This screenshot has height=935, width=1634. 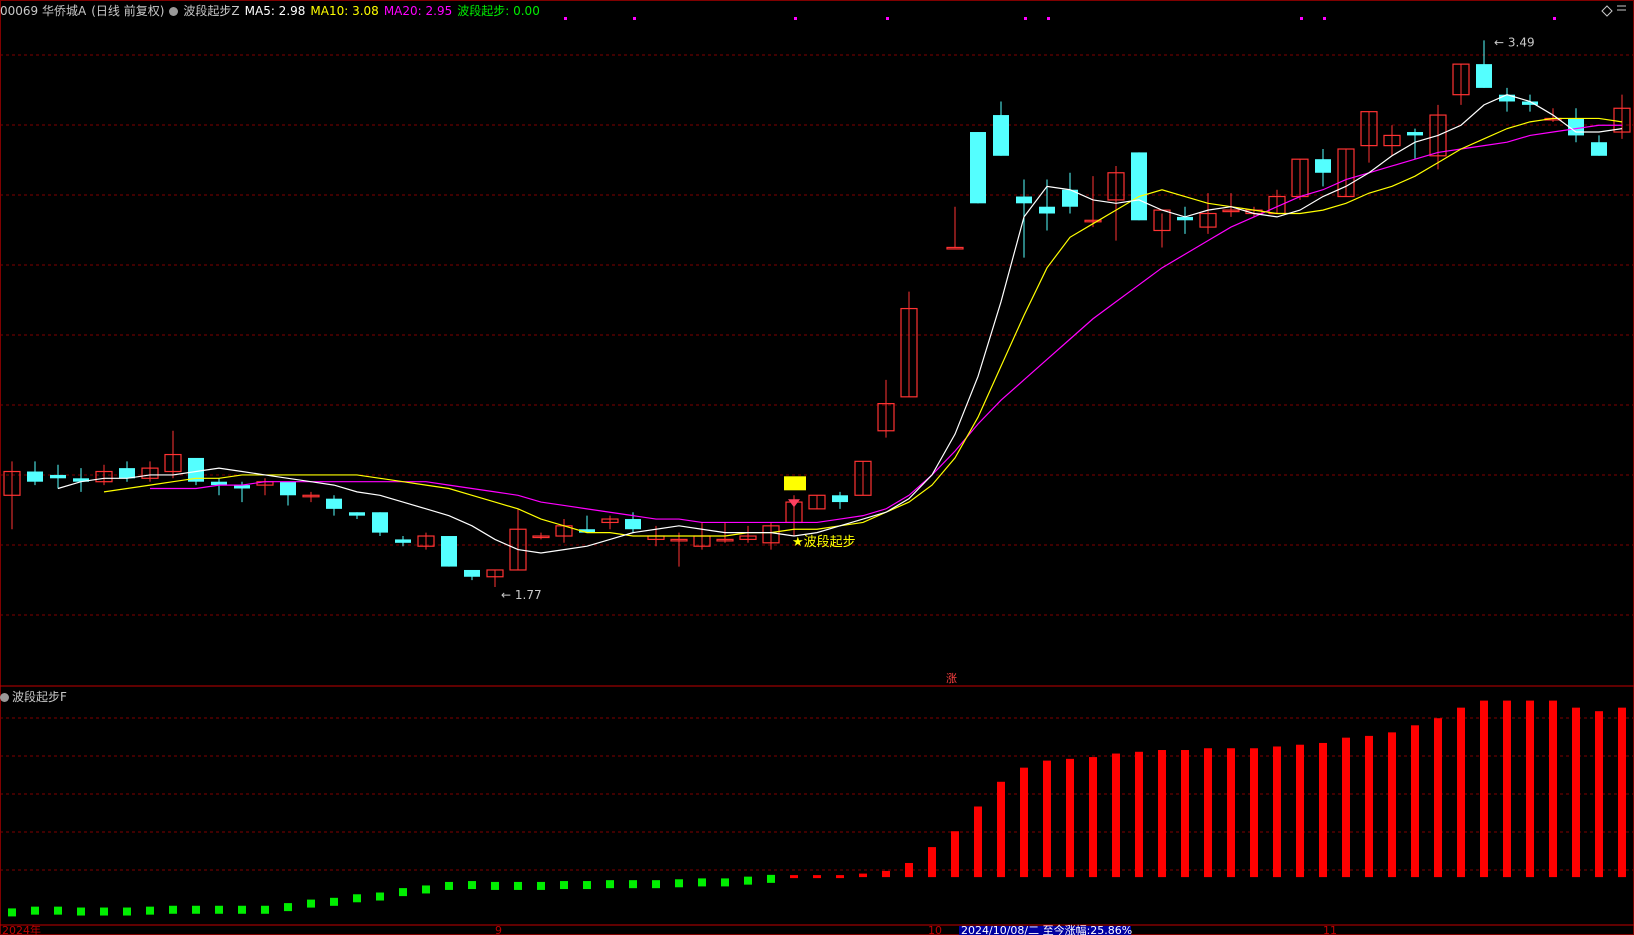 I want to click on axis-label: 11, so click(x=1330, y=929).